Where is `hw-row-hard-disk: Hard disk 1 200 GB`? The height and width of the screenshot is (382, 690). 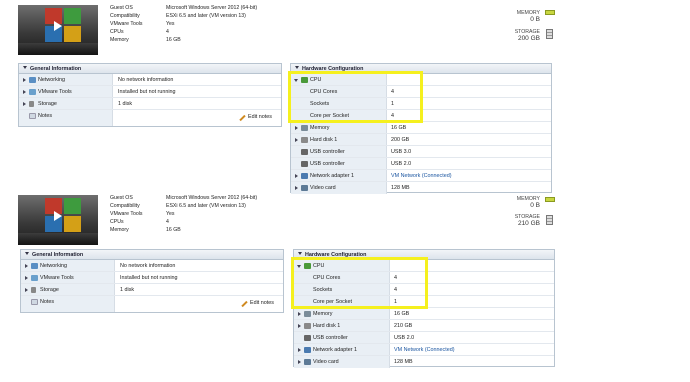 hw-row-hard-disk: Hard disk 1 200 GB is located at coordinates (421, 140).